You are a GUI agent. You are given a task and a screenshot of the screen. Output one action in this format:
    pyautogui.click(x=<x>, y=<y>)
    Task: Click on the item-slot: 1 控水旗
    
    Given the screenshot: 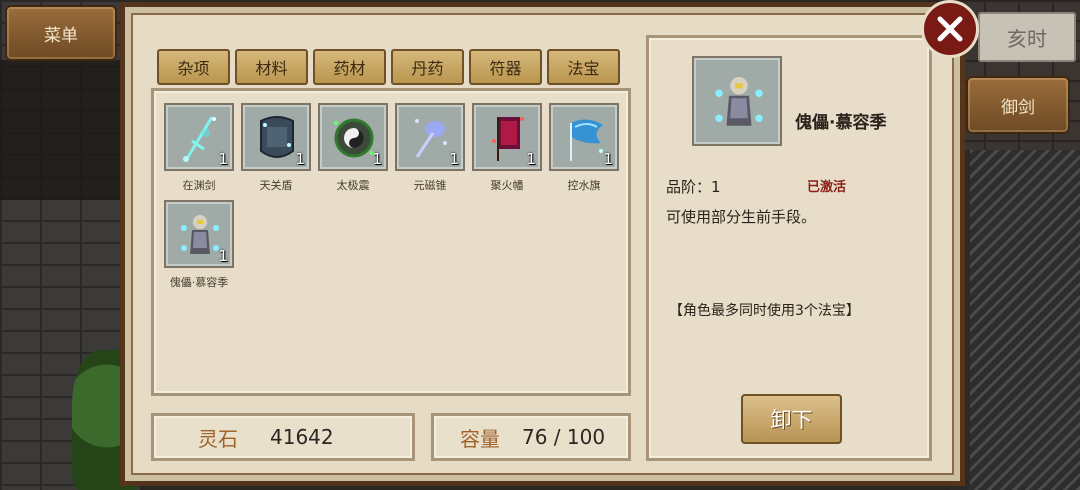 What is the action you would take?
    pyautogui.click(x=584, y=148)
    